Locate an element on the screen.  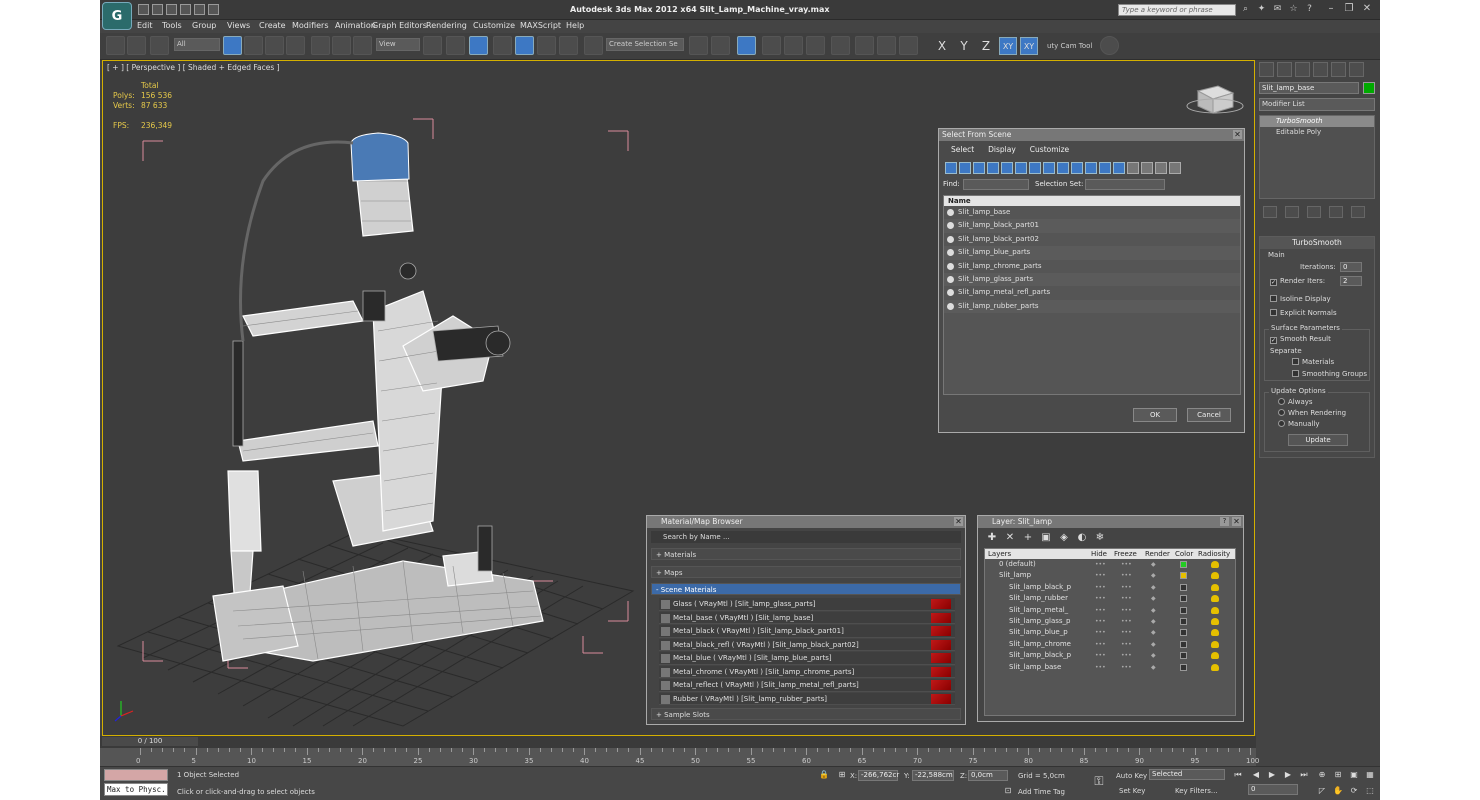
layer-row: 0 (default) ••• ••• ◆ is located at coordinates (1110, 564).